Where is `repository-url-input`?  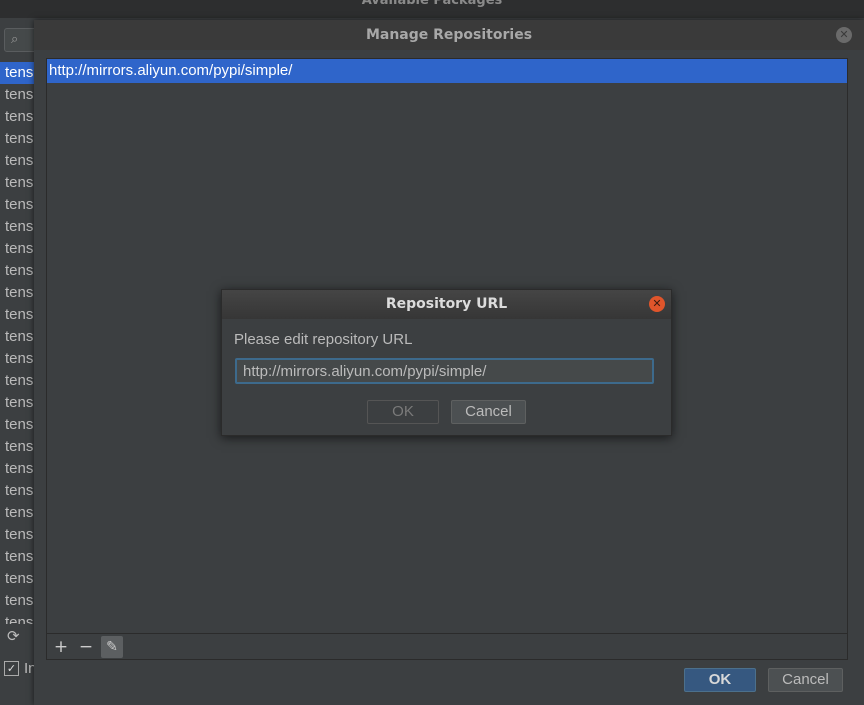
repository-url-input is located at coordinates (444, 371).